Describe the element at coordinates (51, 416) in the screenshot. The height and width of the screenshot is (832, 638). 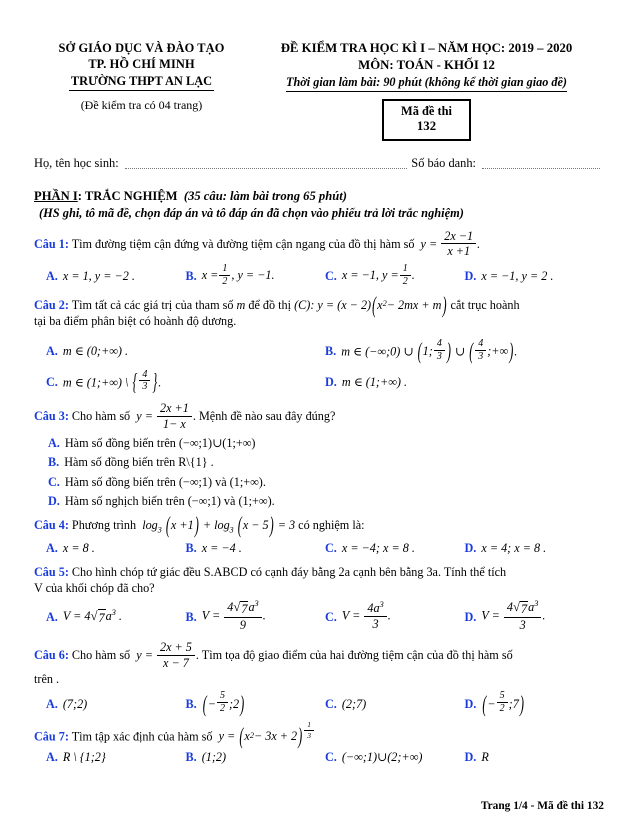
I see `question-3-label: Câu 3:` at that location.